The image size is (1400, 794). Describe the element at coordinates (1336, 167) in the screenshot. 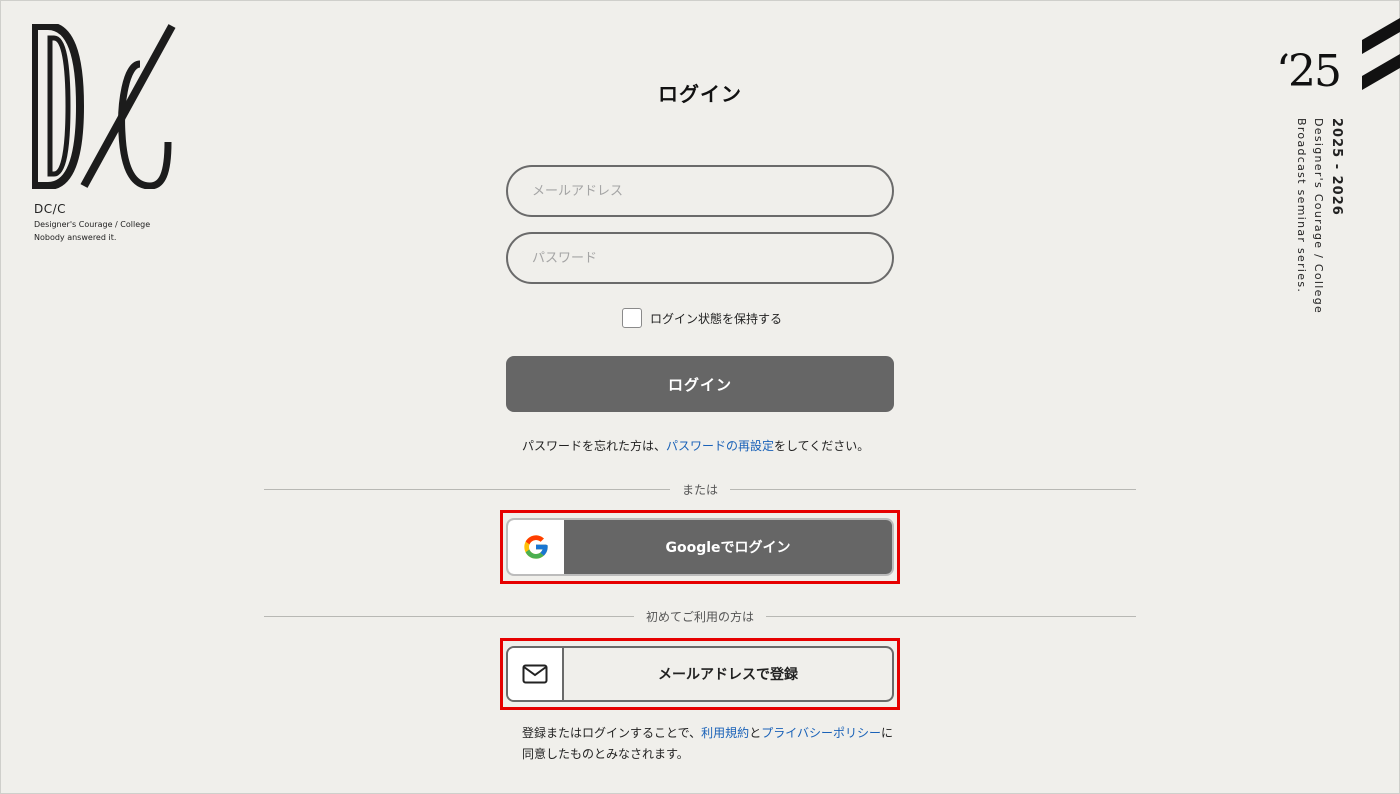

I see `period-label: 2025 - 2026` at that location.